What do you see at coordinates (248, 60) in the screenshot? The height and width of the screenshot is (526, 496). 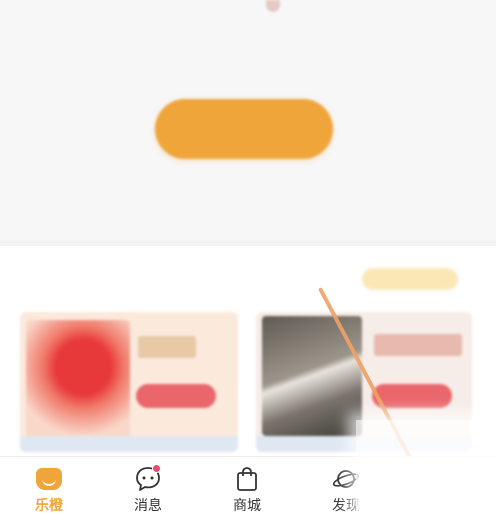 I see `blurred-hint-text` at bounding box center [248, 60].